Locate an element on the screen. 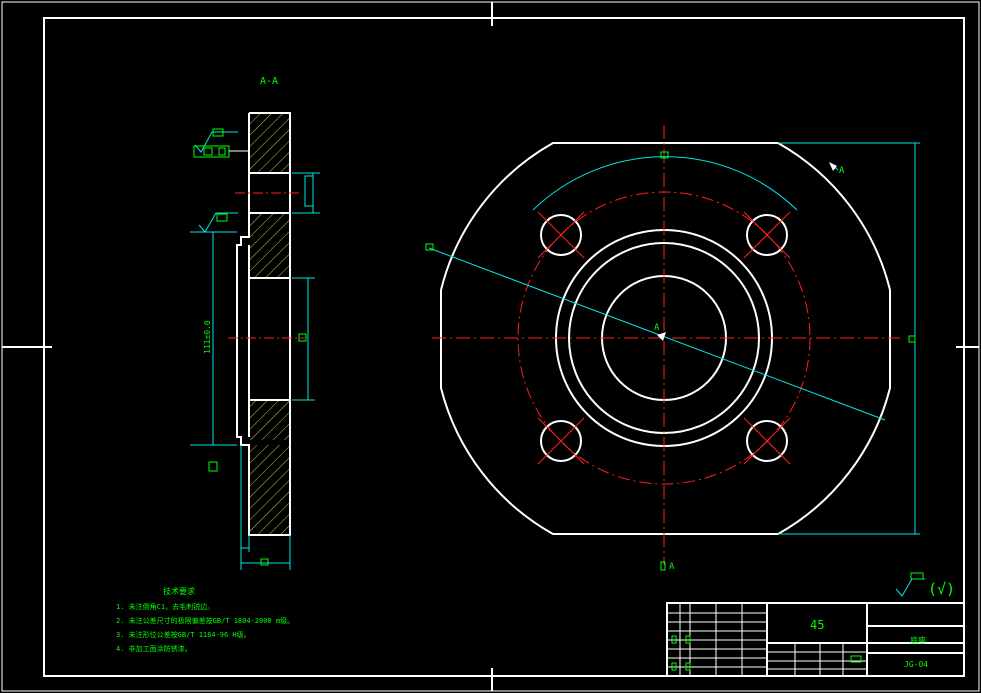 This screenshot has height=693, width=981. tech-item-1: 1. 未注倒角C1，去毛刺锐边。 is located at coordinates (165, 606).